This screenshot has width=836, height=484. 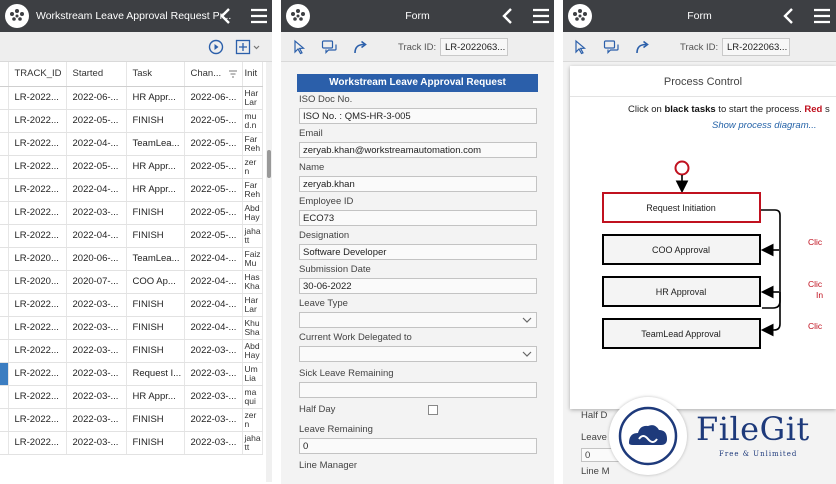 What do you see at coordinates (527, 320) in the screenshot?
I see `caret-down-icon` at bounding box center [527, 320].